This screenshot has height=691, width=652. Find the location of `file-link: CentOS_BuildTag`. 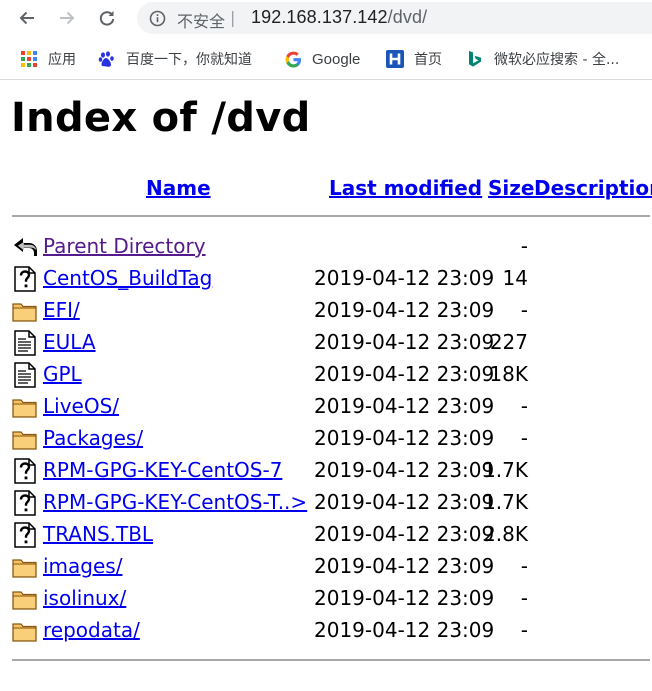

file-link: CentOS_BuildTag is located at coordinates (127, 278).